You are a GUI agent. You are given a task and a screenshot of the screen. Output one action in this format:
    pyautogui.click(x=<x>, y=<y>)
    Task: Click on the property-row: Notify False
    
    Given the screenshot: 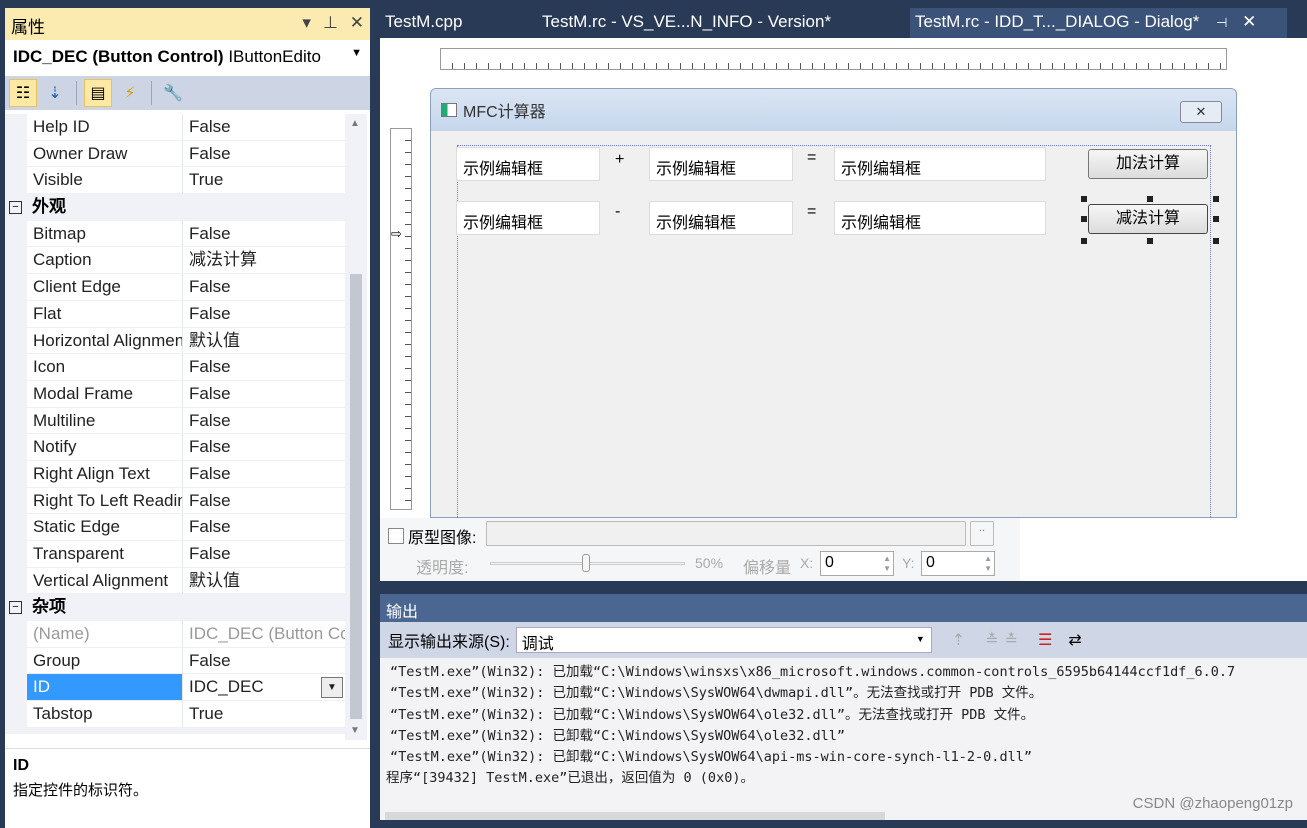 What is the action you would take?
    pyautogui.click(x=175, y=447)
    